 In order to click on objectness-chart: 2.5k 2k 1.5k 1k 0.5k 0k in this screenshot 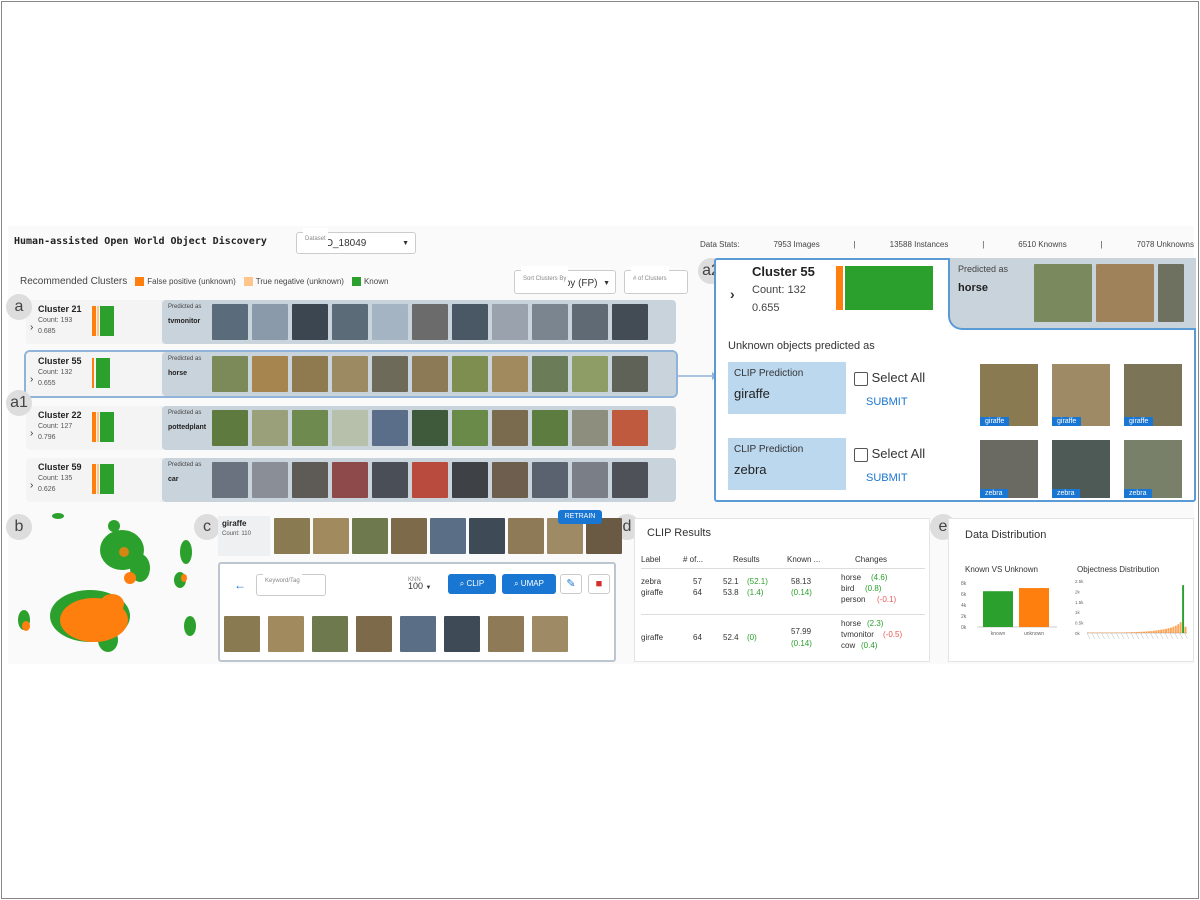, I will do `click(1133, 612)`.